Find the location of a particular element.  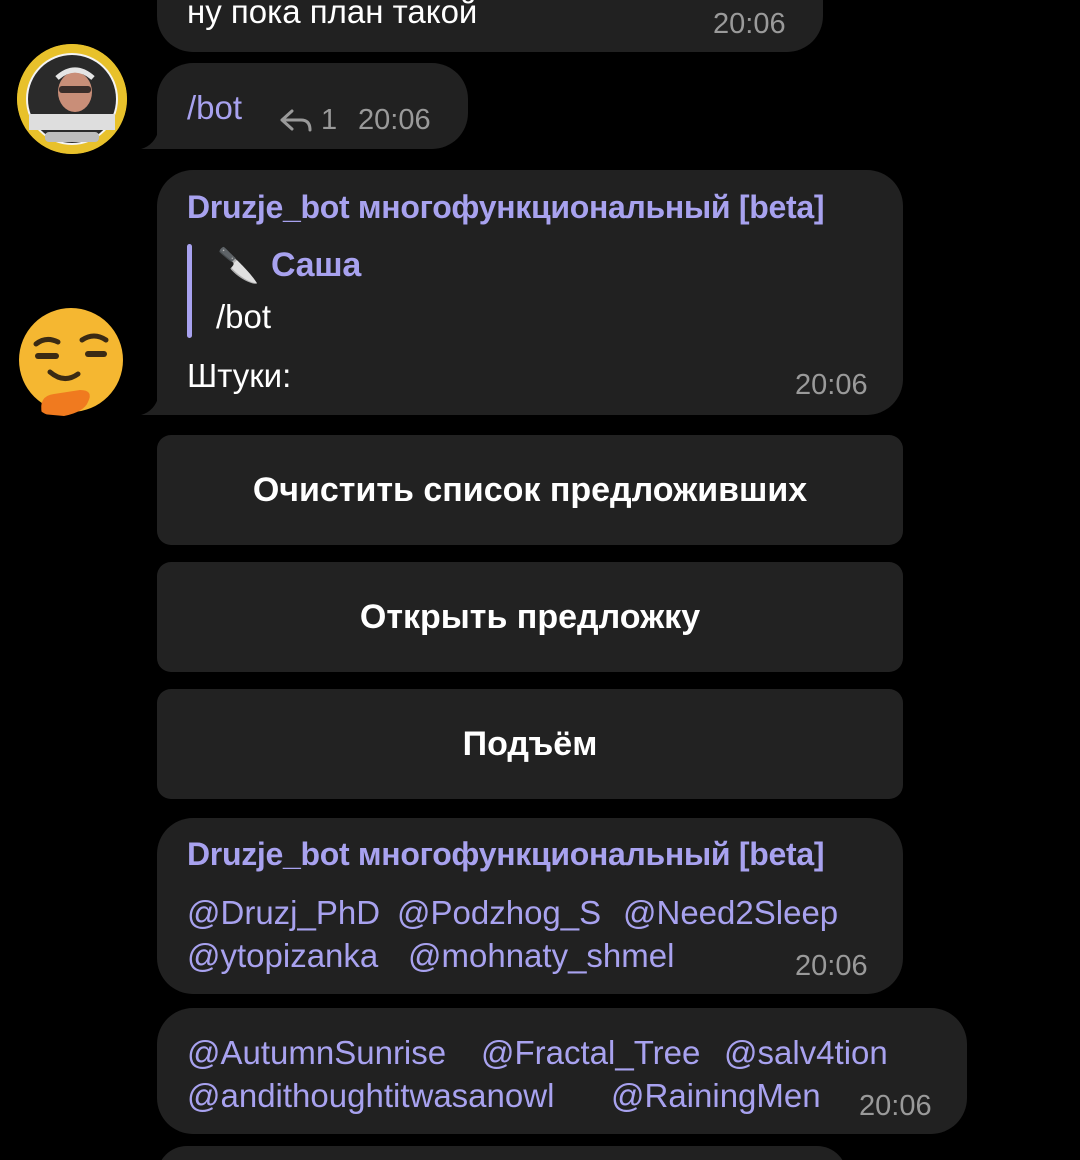

command-link: /bot is located at coordinates (214, 108).